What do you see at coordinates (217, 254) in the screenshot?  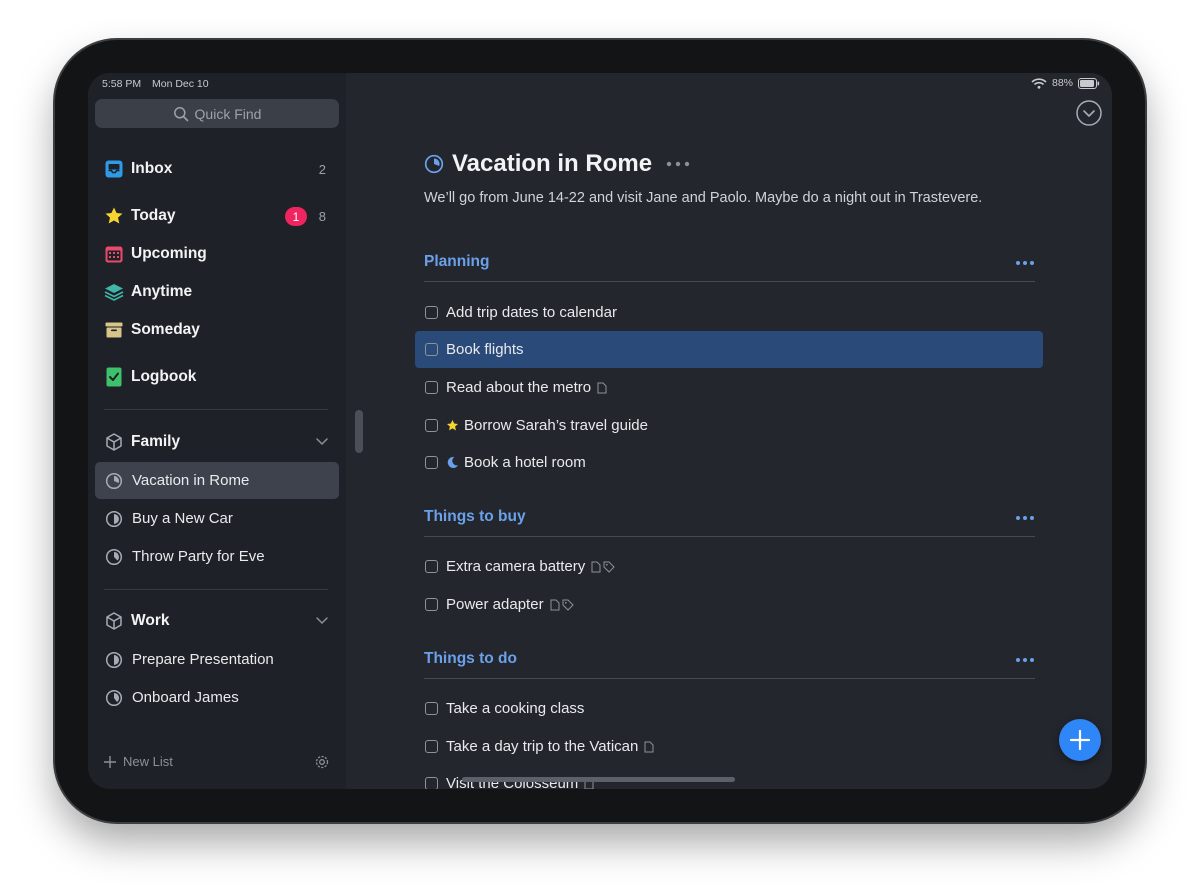 I see `sidebar-item-upcoming: Upcoming` at bounding box center [217, 254].